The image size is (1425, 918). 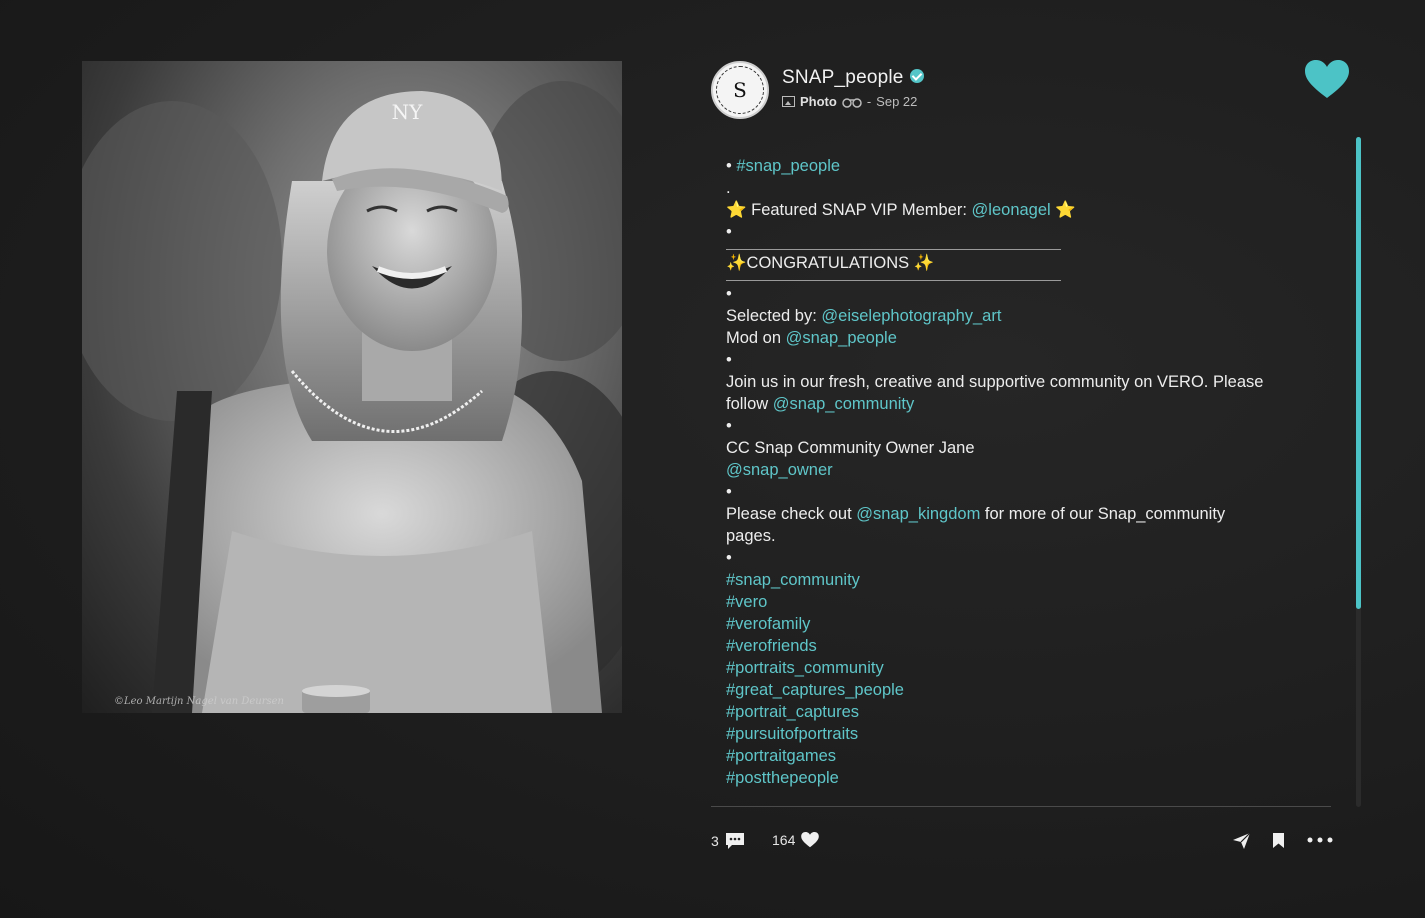 I want to click on caption-text: ⭐ Featured SNAP VIP Member:, so click(x=849, y=210).